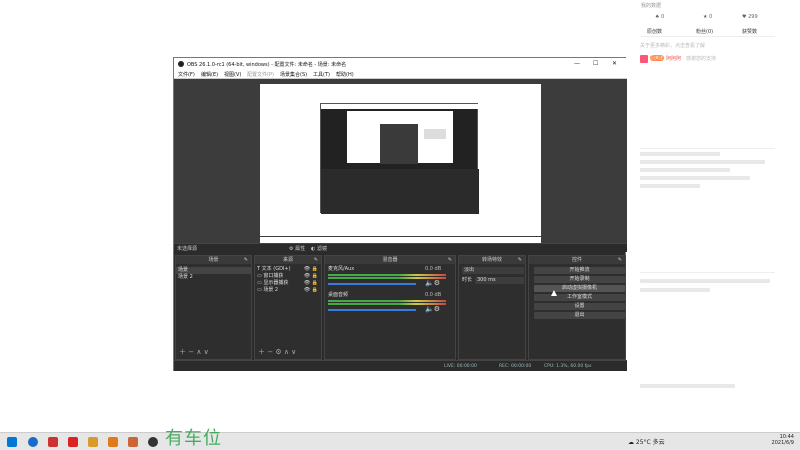 The width and height of the screenshot is (800, 450). Describe the element at coordinates (33, 442) in the screenshot. I see `browser-icon` at that location.